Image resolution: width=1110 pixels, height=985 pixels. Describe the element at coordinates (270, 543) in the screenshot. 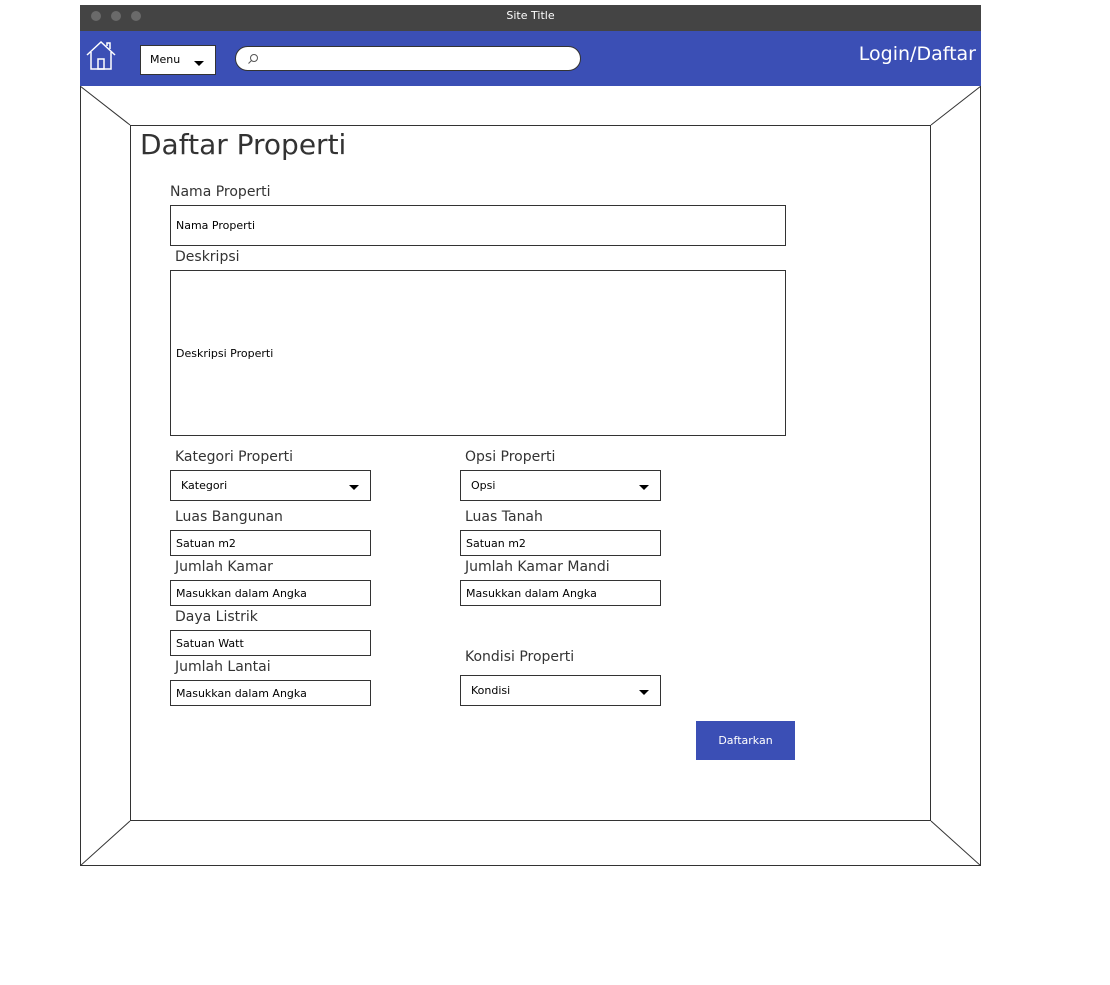

I see `luas-bangunan-input: Satuan m2` at that location.